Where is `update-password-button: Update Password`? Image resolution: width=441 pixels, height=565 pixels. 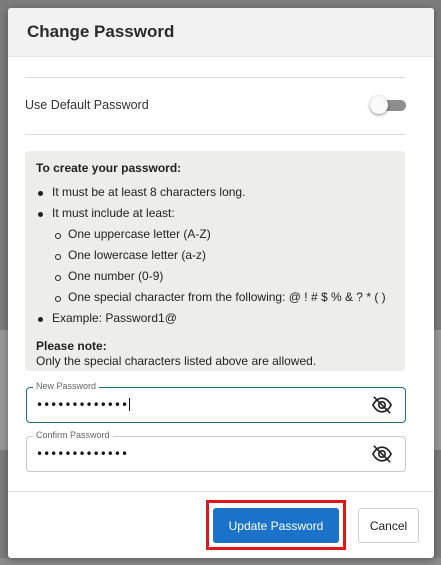 update-password-button: Update Password is located at coordinates (276, 525).